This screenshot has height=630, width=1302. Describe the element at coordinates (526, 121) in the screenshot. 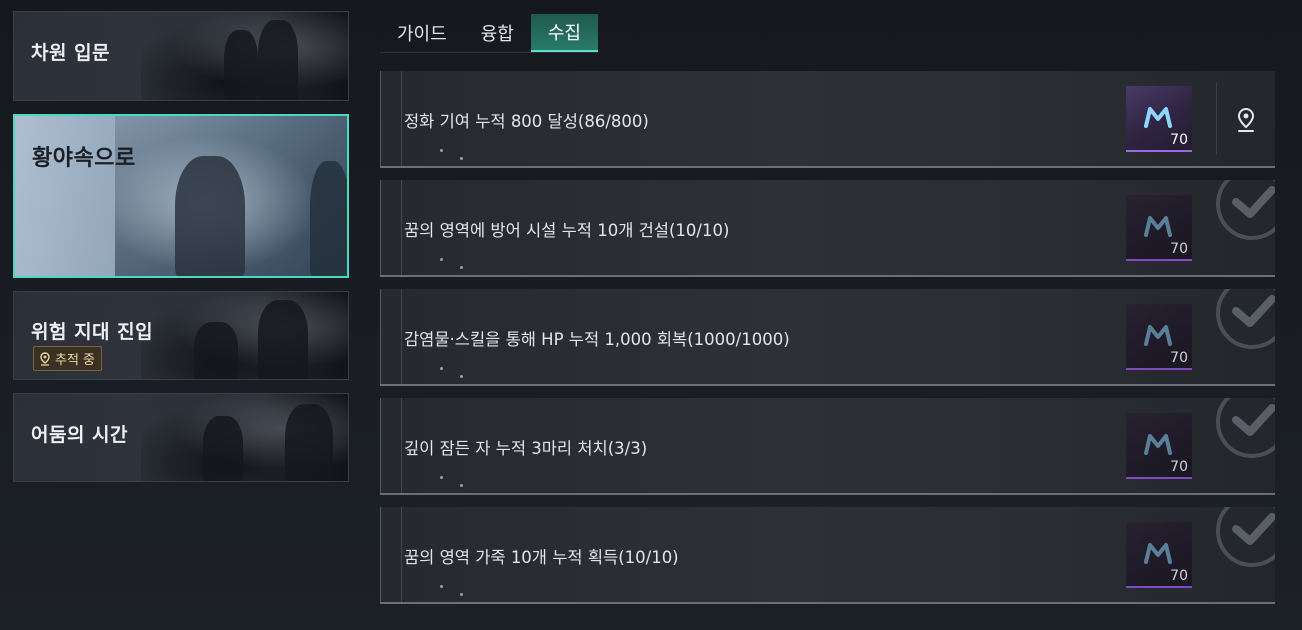

I see `quest-text: 정화 기여 누적 800 달성(86/800)` at that location.